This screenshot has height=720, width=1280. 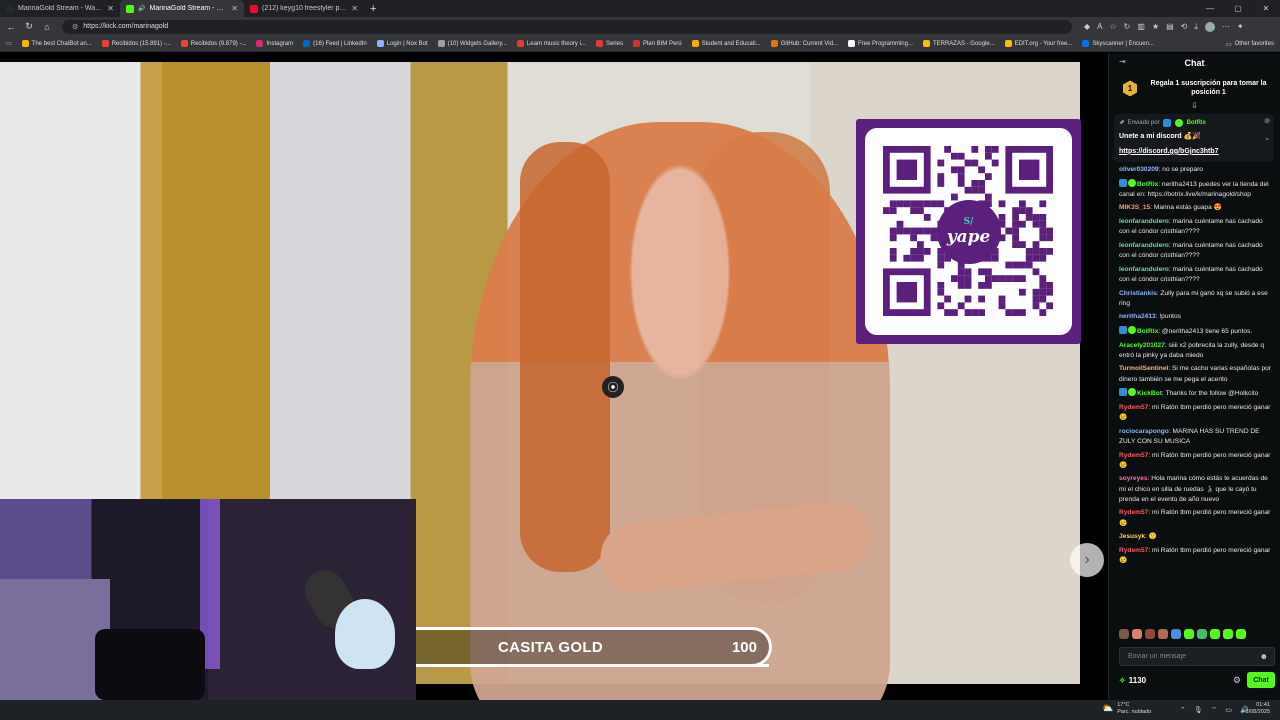 What do you see at coordinates (1170, 26) in the screenshot?
I see `collections-icon: ▤` at bounding box center [1170, 26].